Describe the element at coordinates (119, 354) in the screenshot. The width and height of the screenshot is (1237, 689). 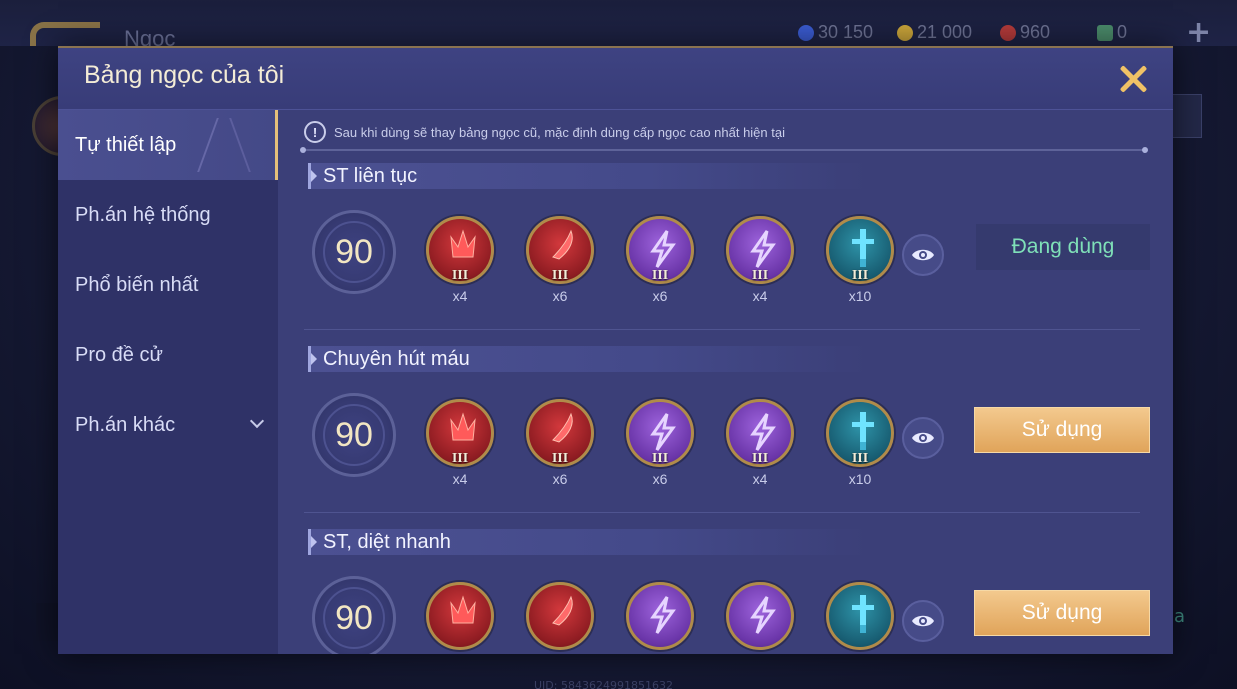
I see `sidebar-item-label: Pro đề cử` at that location.